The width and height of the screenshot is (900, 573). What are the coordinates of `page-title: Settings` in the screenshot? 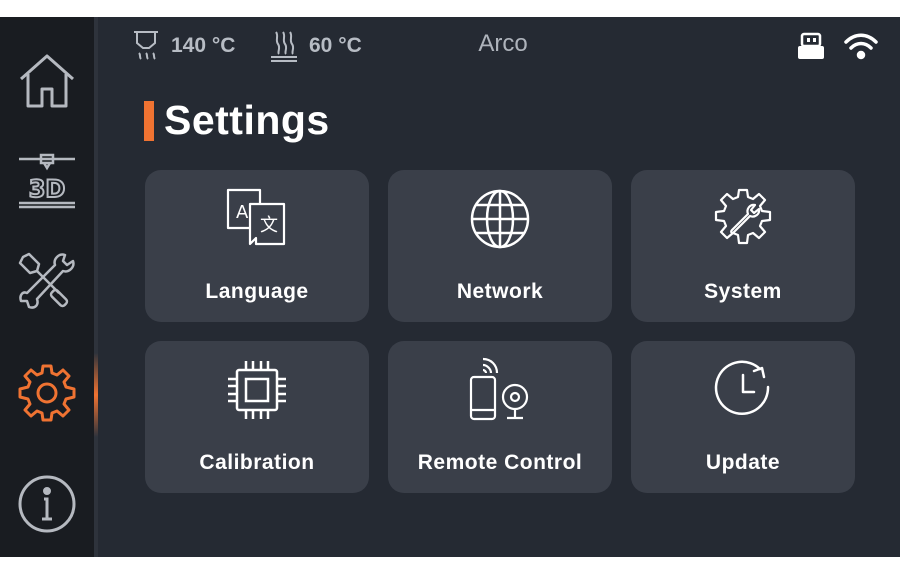 It's located at (247, 120).